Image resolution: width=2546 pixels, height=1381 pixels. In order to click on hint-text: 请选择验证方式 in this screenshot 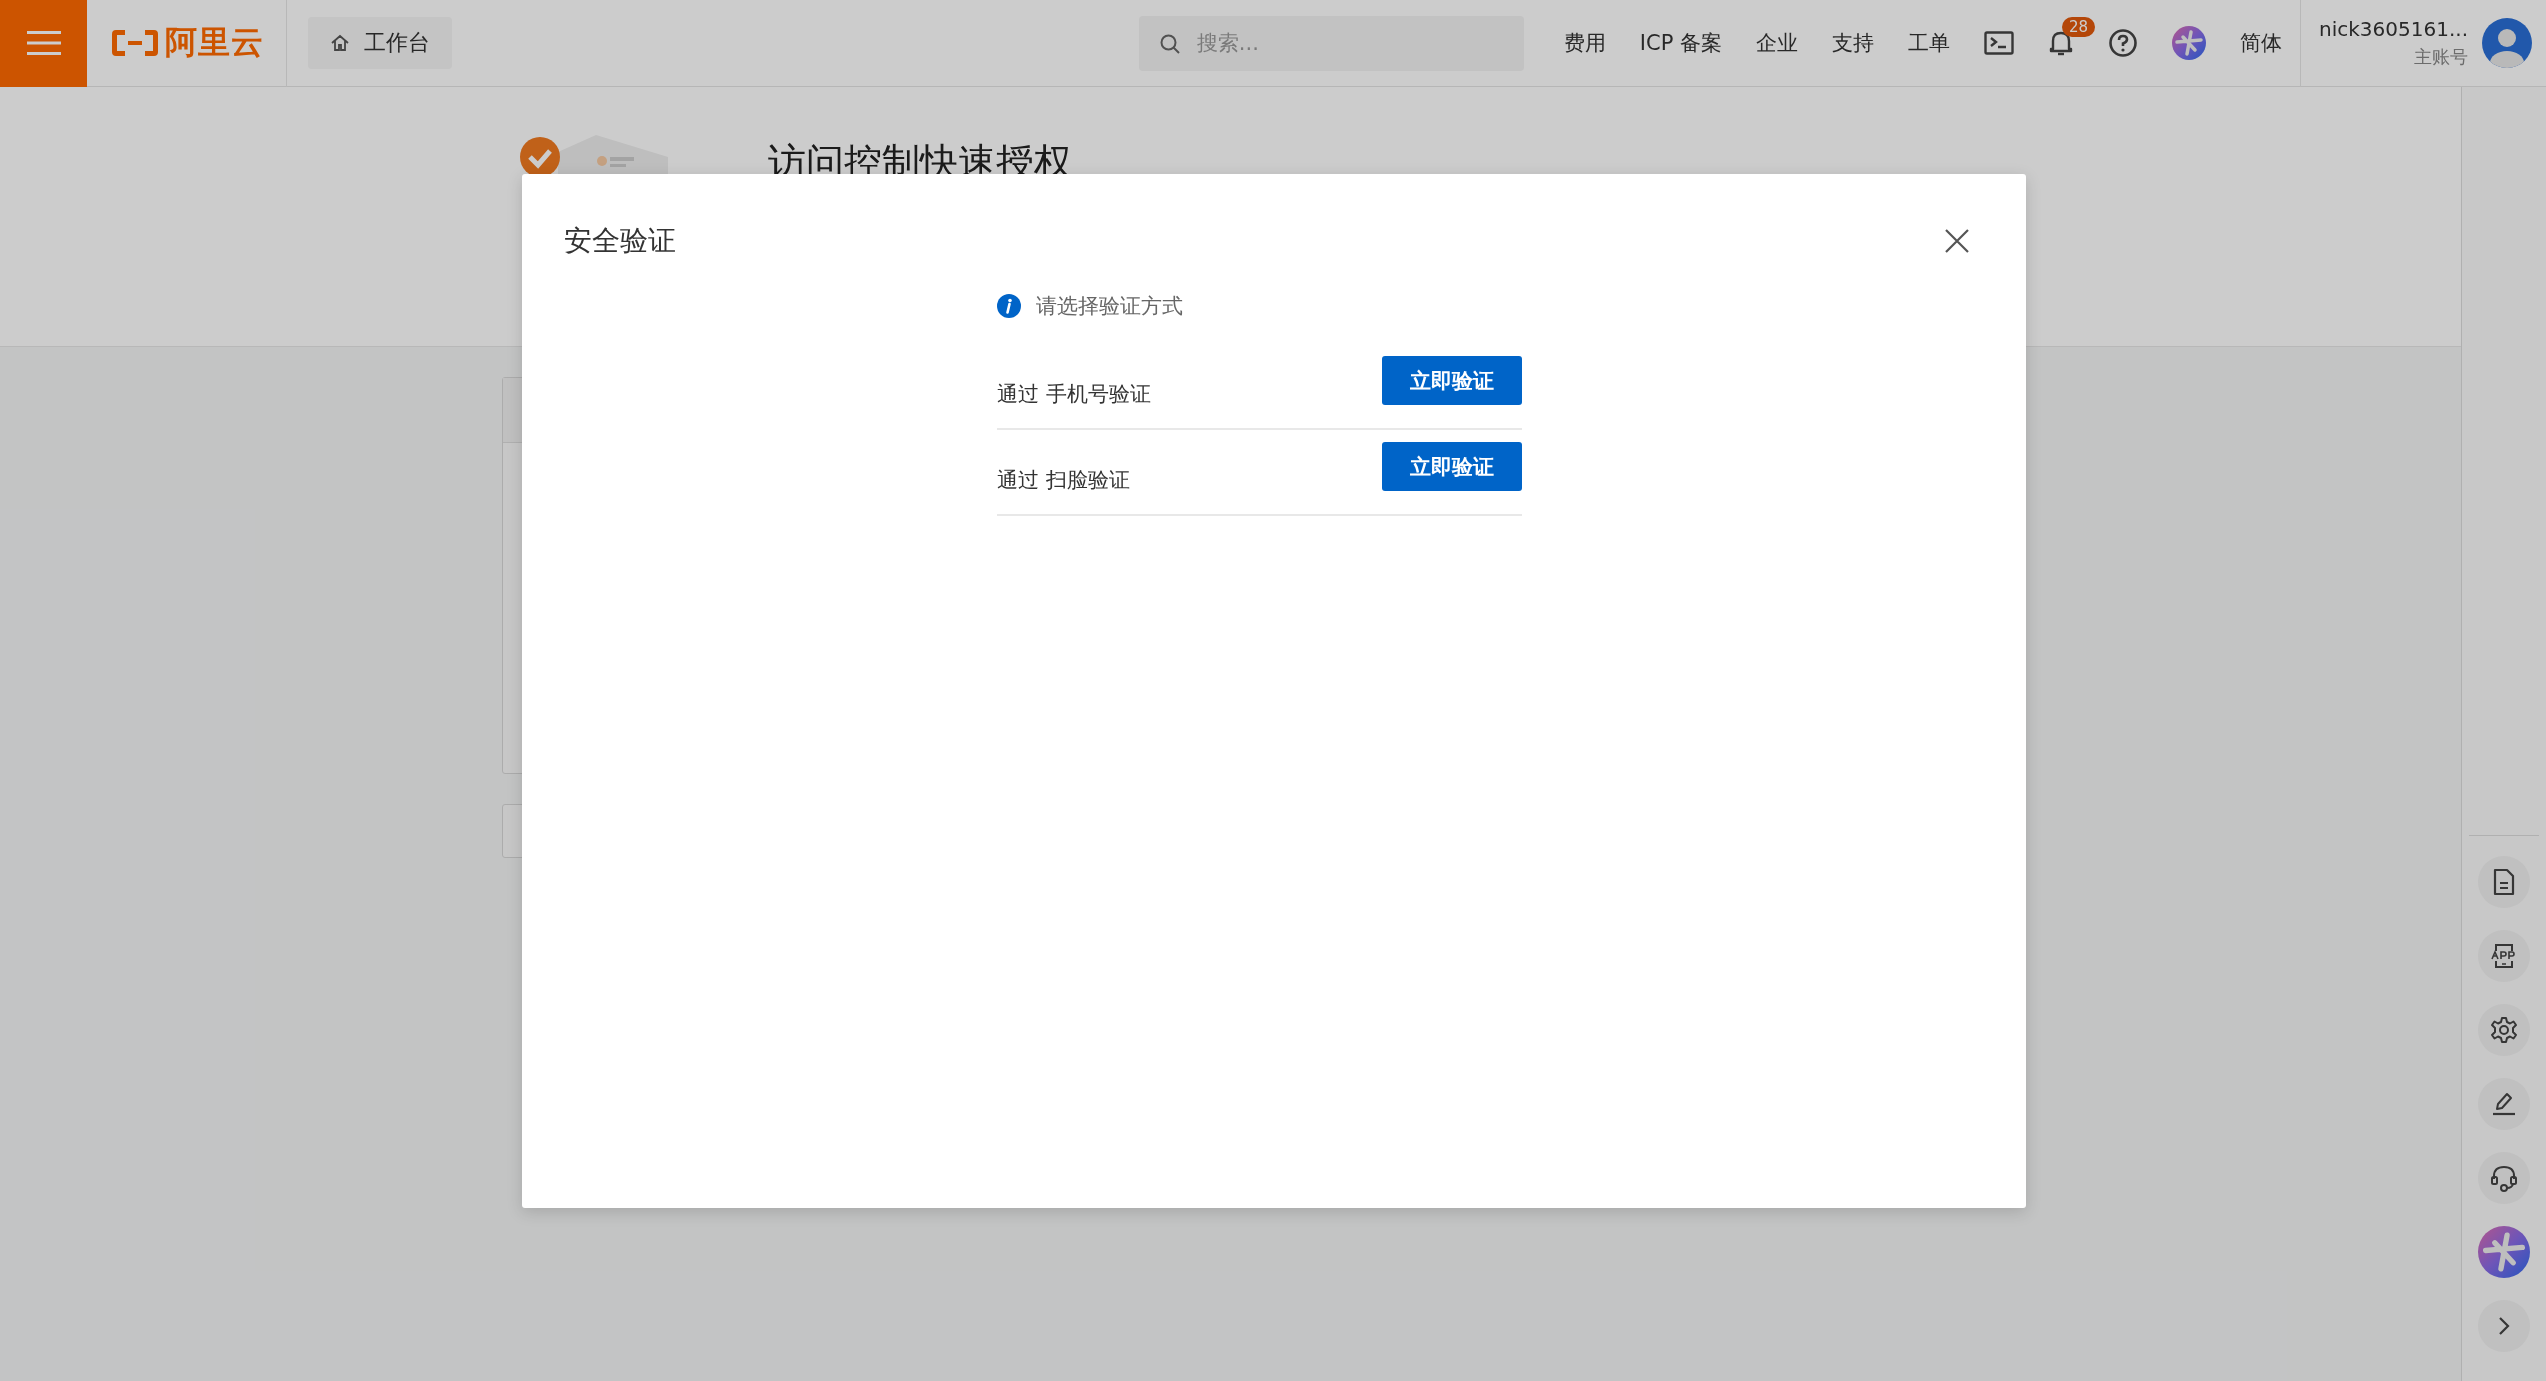, I will do `click(1109, 306)`.